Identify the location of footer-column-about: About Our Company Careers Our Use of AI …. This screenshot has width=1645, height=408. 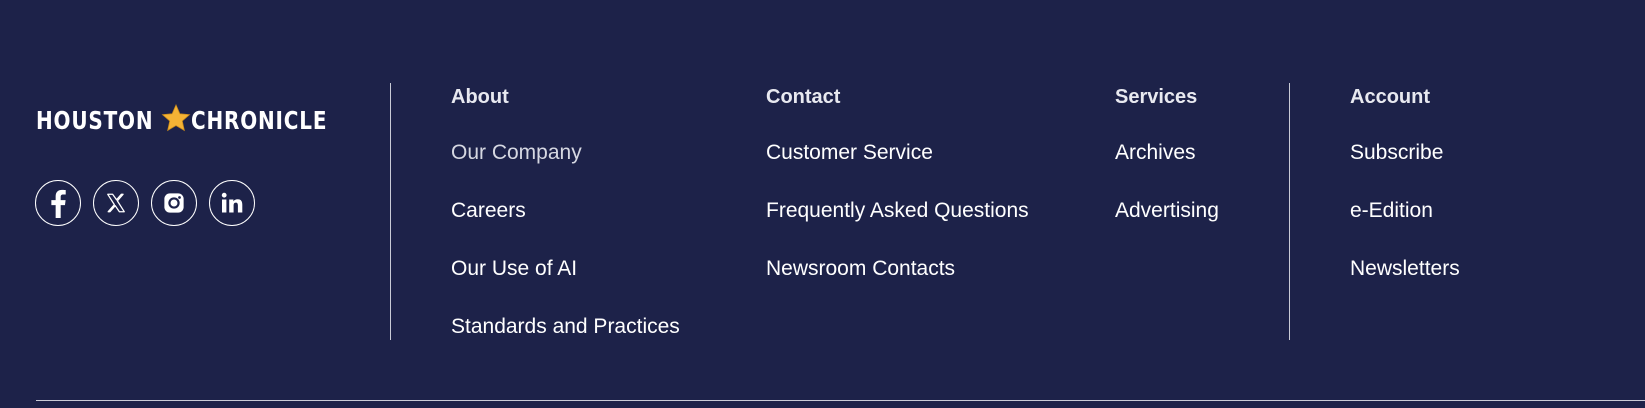
(565, 212).